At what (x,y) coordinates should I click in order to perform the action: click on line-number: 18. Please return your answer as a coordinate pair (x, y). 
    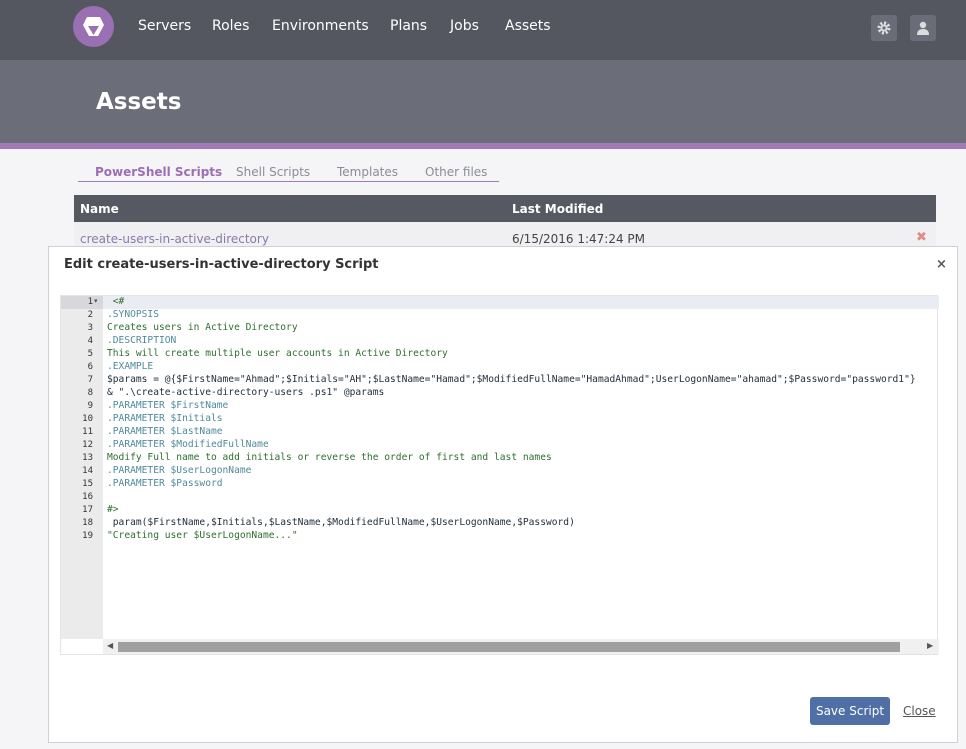
    Looking at the image, I should click on (87, 523).